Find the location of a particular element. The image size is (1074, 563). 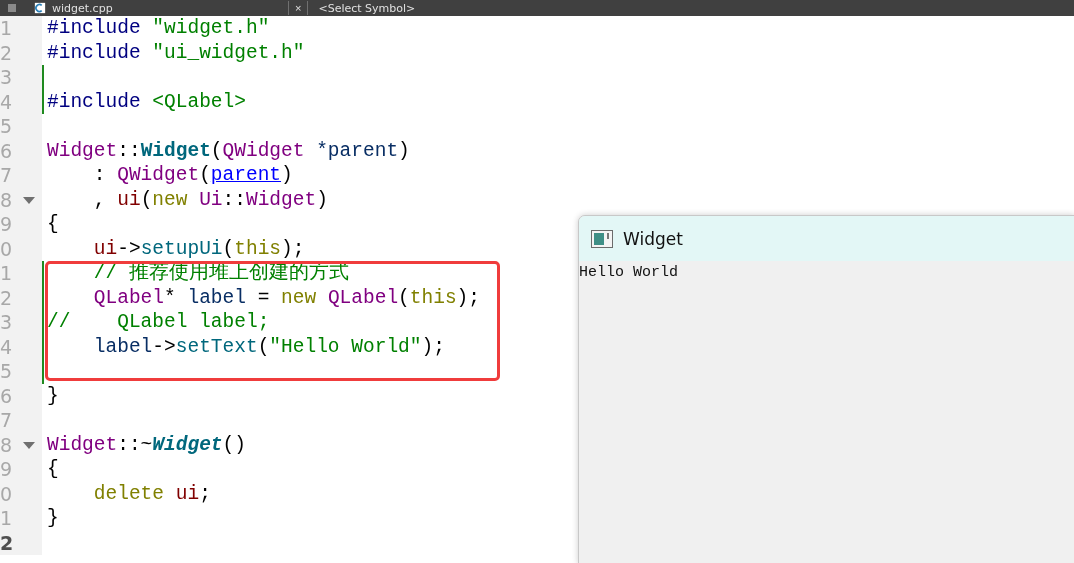

code-line: label->setText("Hello World"); is located at coordinates (268, 346).